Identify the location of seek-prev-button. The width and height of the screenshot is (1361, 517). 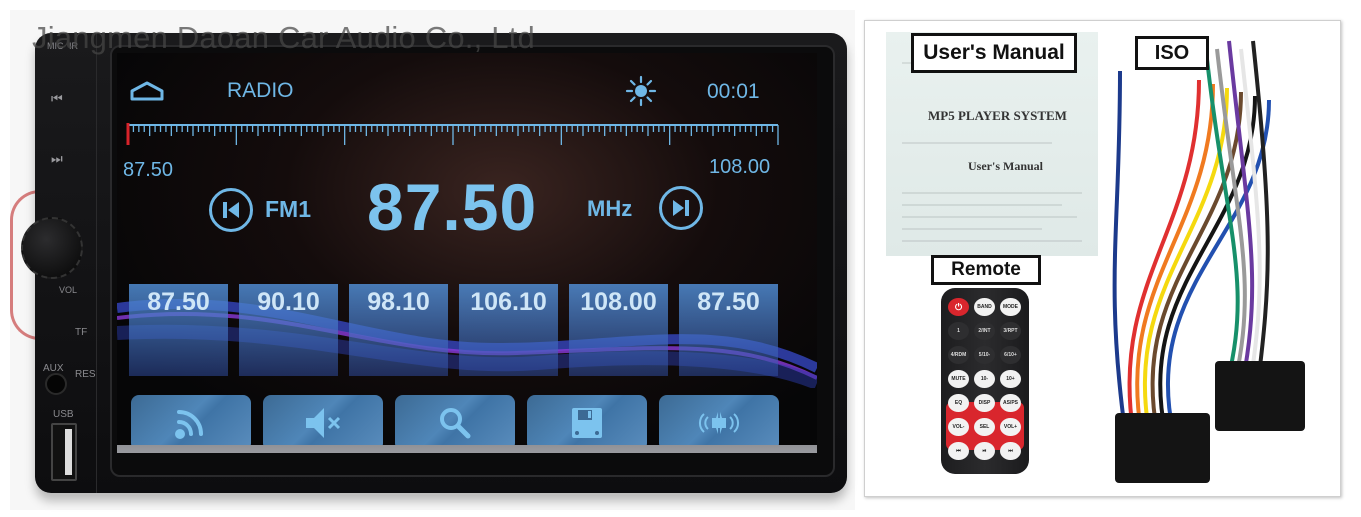
(231, 210).